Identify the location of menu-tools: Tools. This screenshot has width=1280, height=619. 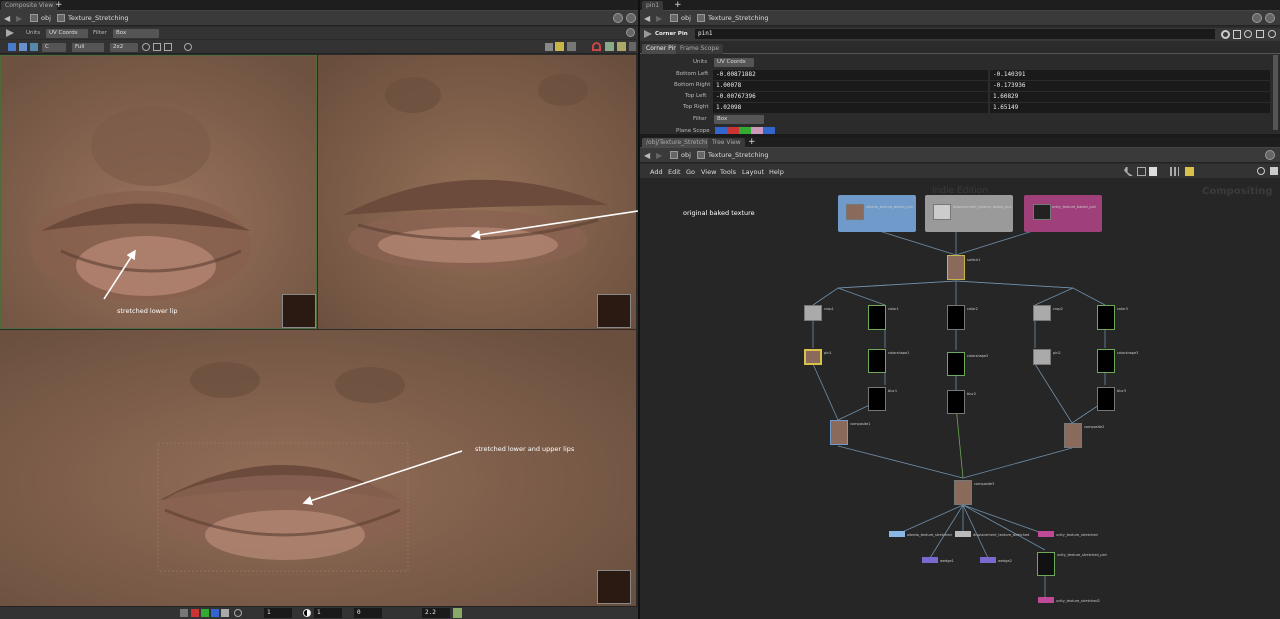
(728, 172).